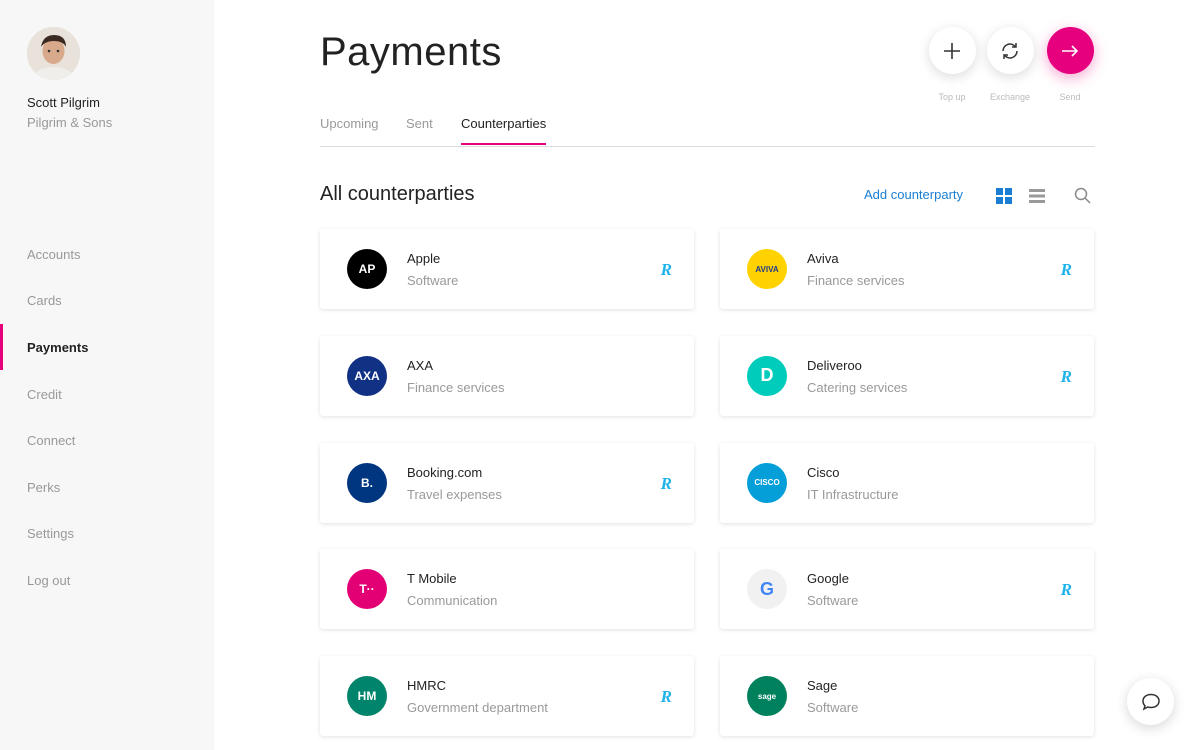  What do you see at coordinates (419, 129) in the screenshot?
I see `tab-sent: Sent` at bounding box center [419, 129].